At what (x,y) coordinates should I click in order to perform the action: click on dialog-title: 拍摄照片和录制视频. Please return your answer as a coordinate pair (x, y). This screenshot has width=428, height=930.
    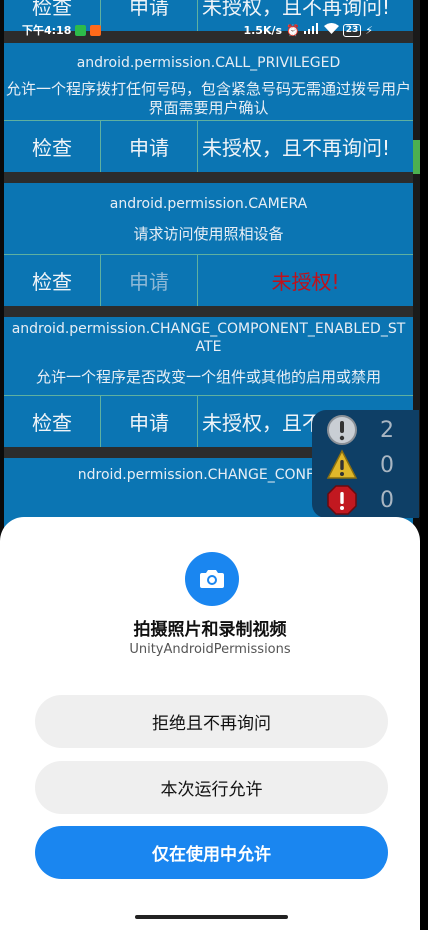
    Looking at the image, I should click on (210, 630).